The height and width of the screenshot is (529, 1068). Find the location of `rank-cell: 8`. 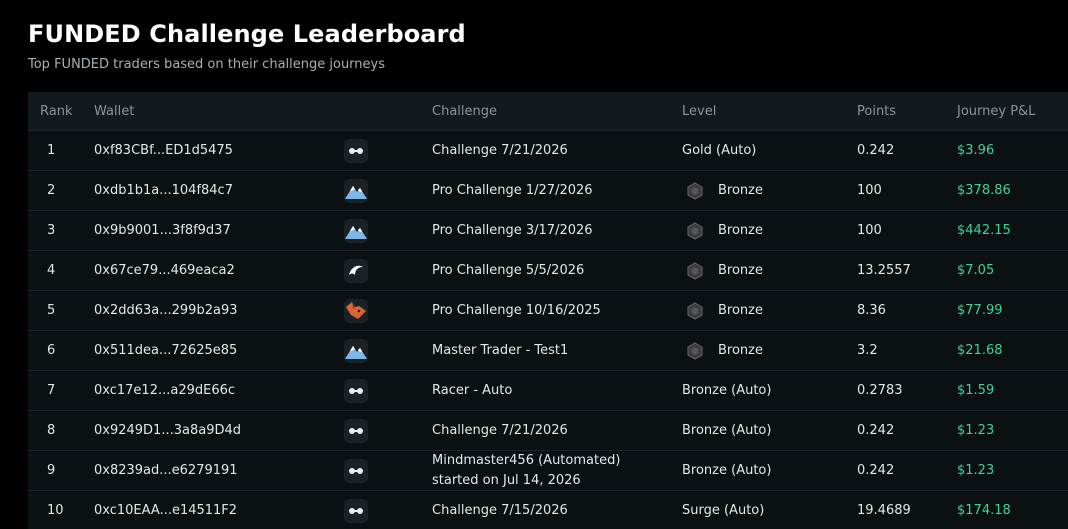

rank-cell: 8 is located at coordinates (51, 430).